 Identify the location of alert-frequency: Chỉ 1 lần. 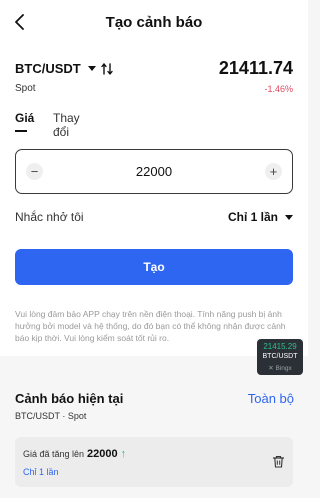
(41, 472).